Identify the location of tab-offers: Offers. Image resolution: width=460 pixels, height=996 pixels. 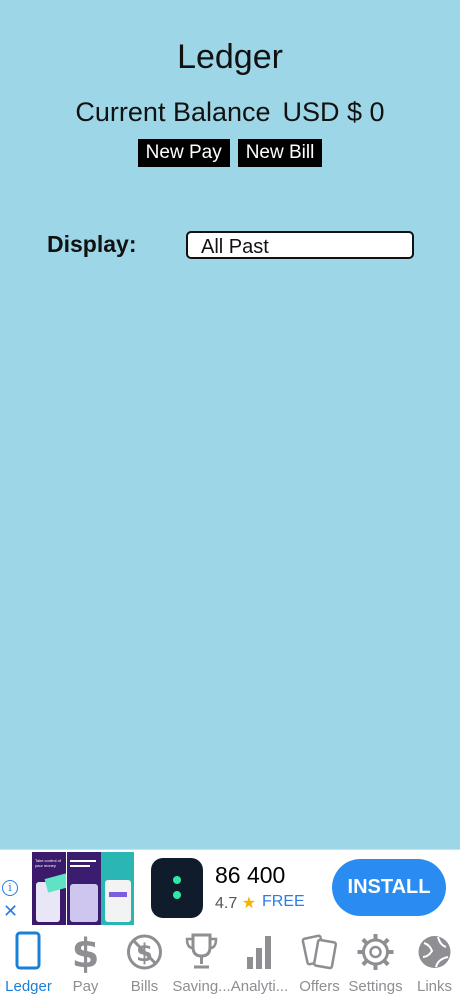
(319, 961).